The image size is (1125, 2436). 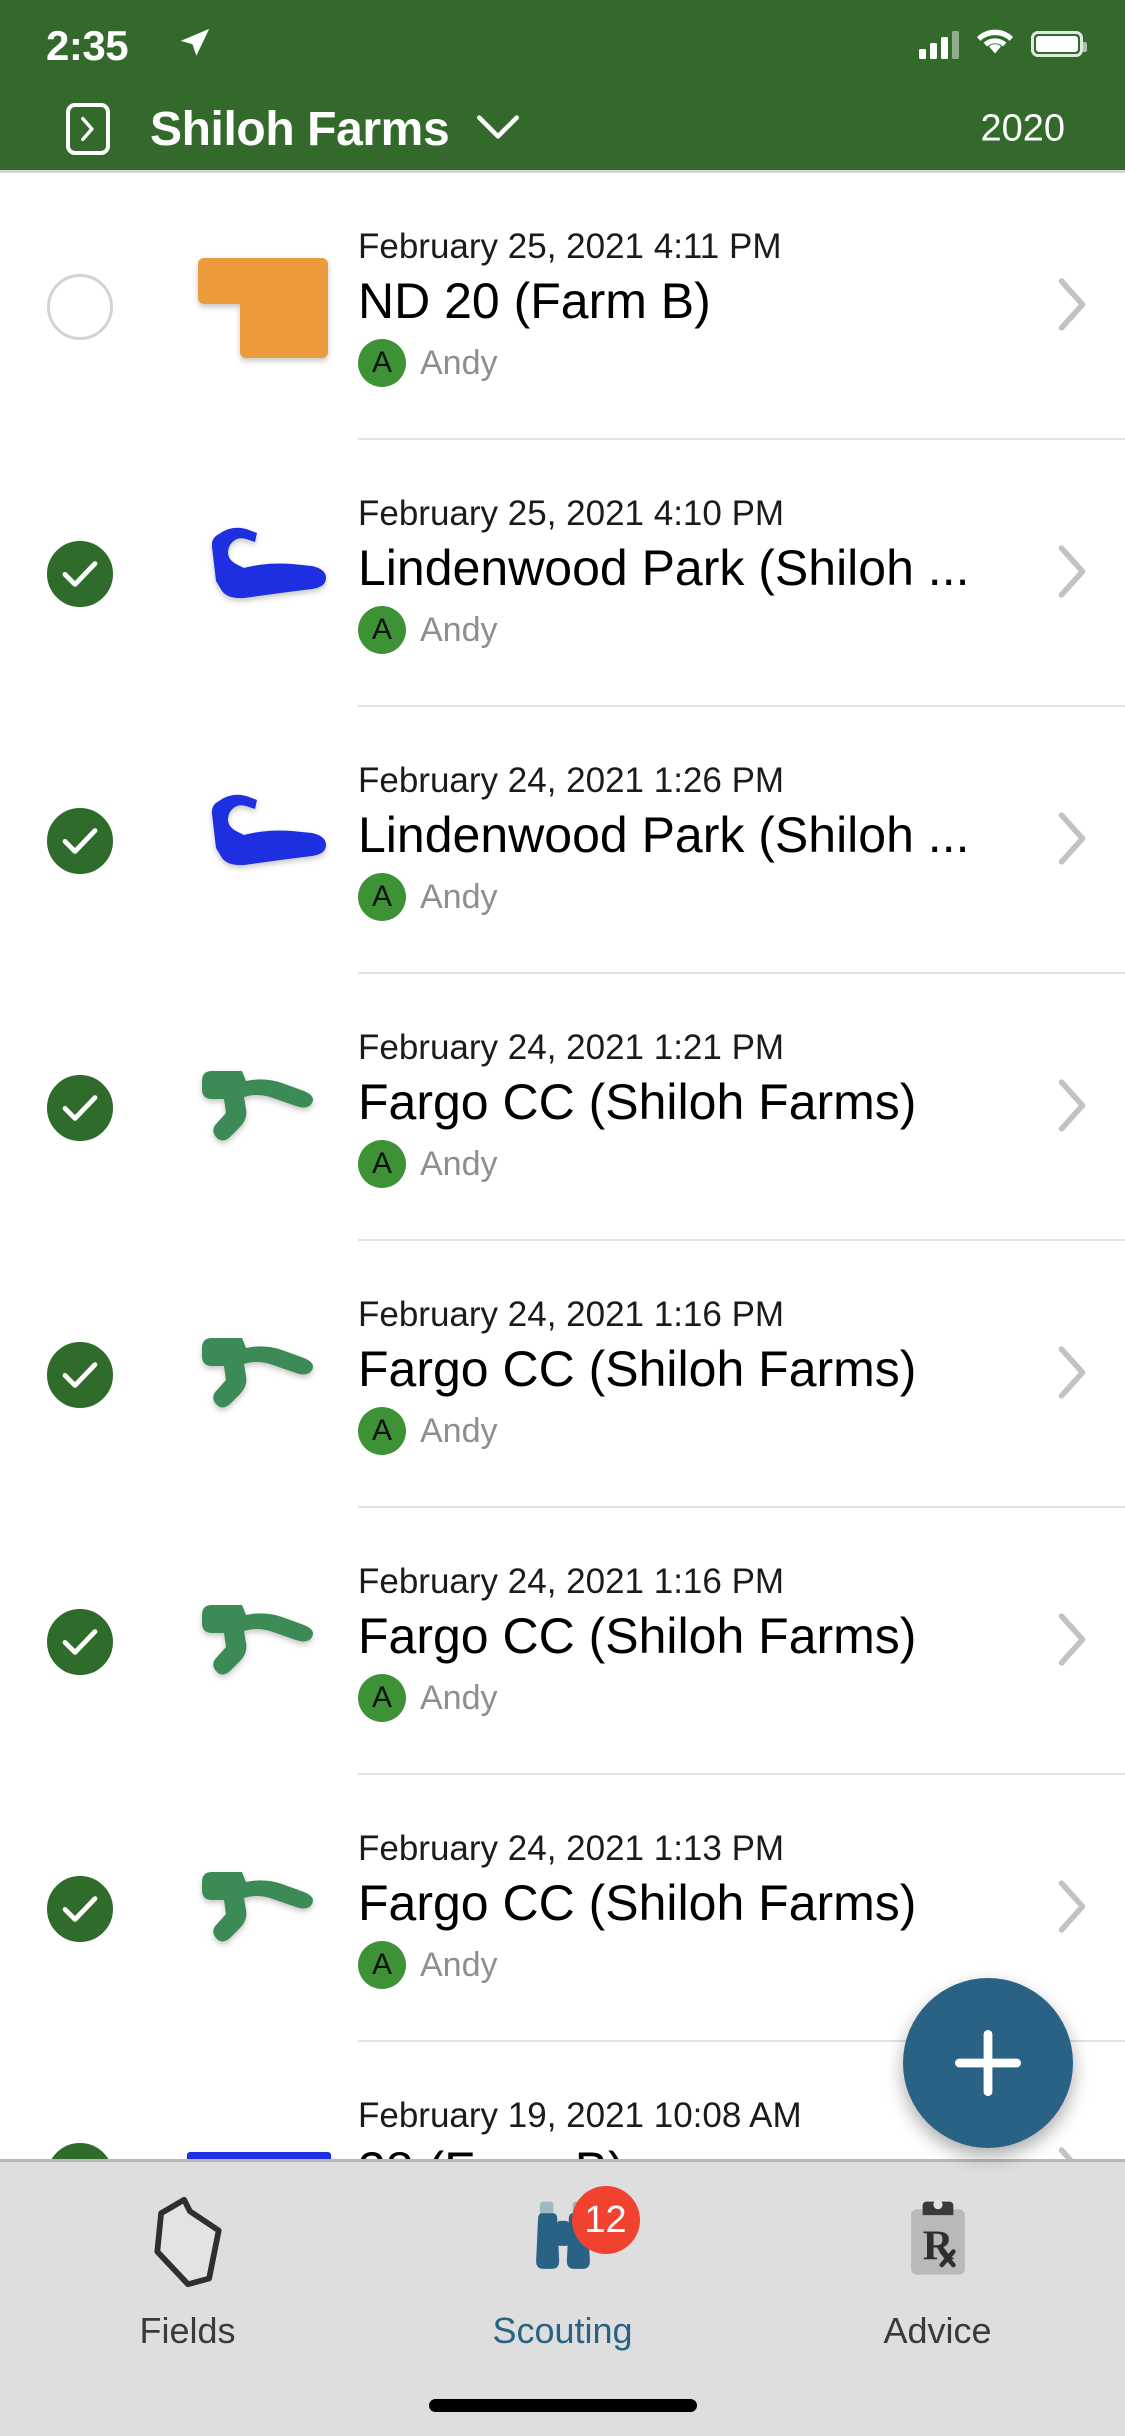 What do you see at coordinates (1022, 129) in the screenshot?
I see `season-year: 2020` at bounding box center [1022, 129].